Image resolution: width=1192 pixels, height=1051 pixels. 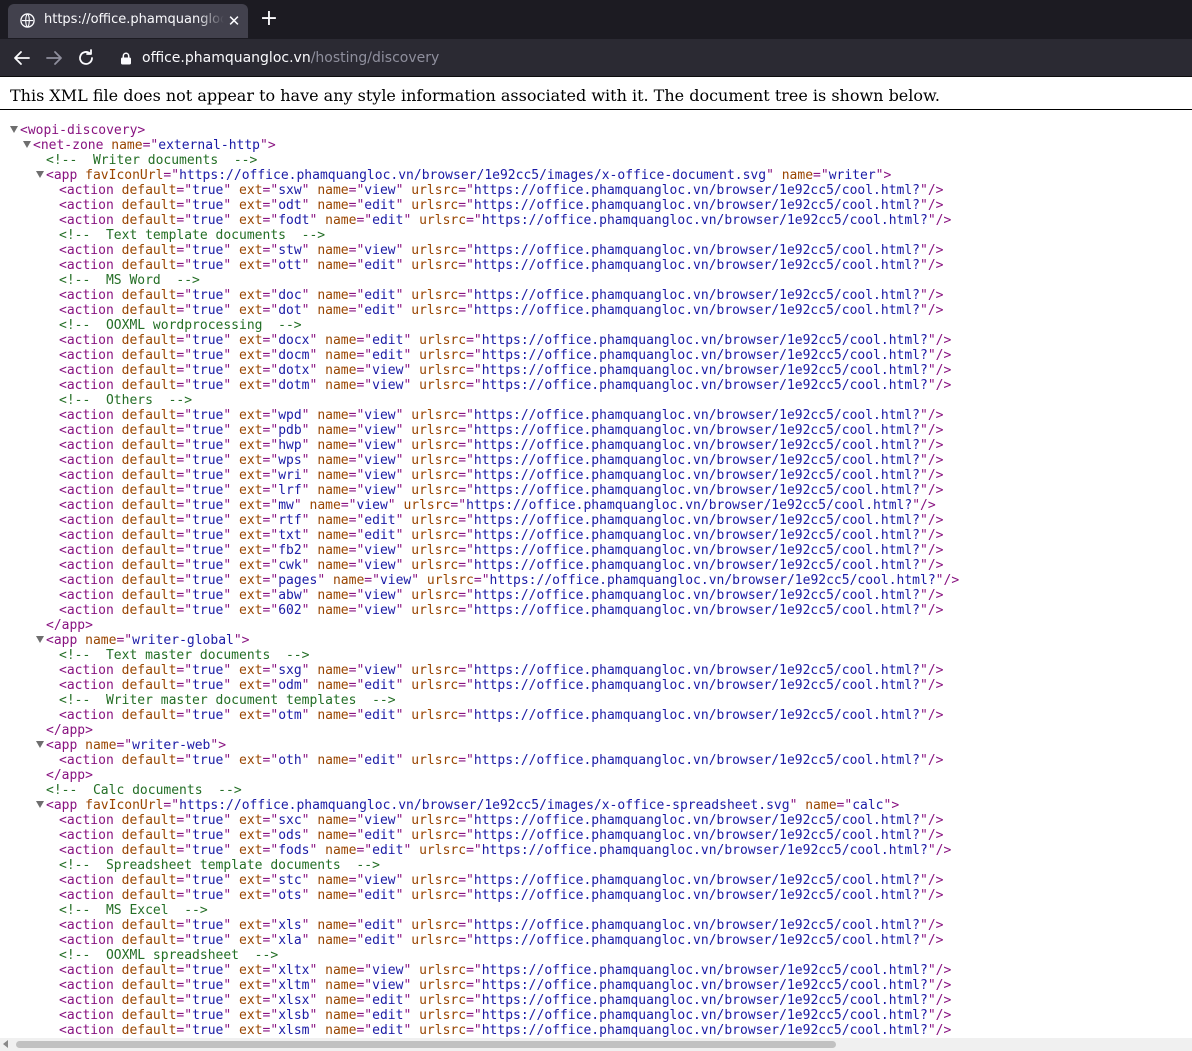 I want to click on lock-icon, so click(x=126, y=58).